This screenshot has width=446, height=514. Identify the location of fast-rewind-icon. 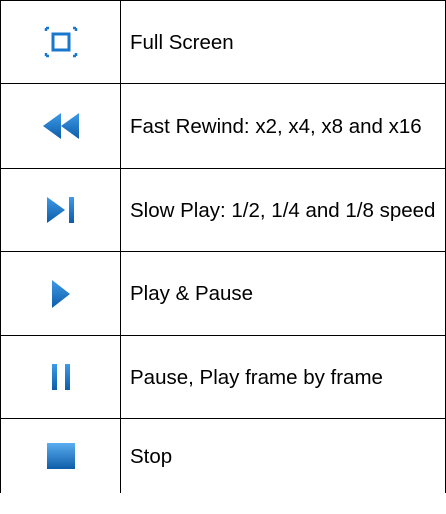
(60, 126).